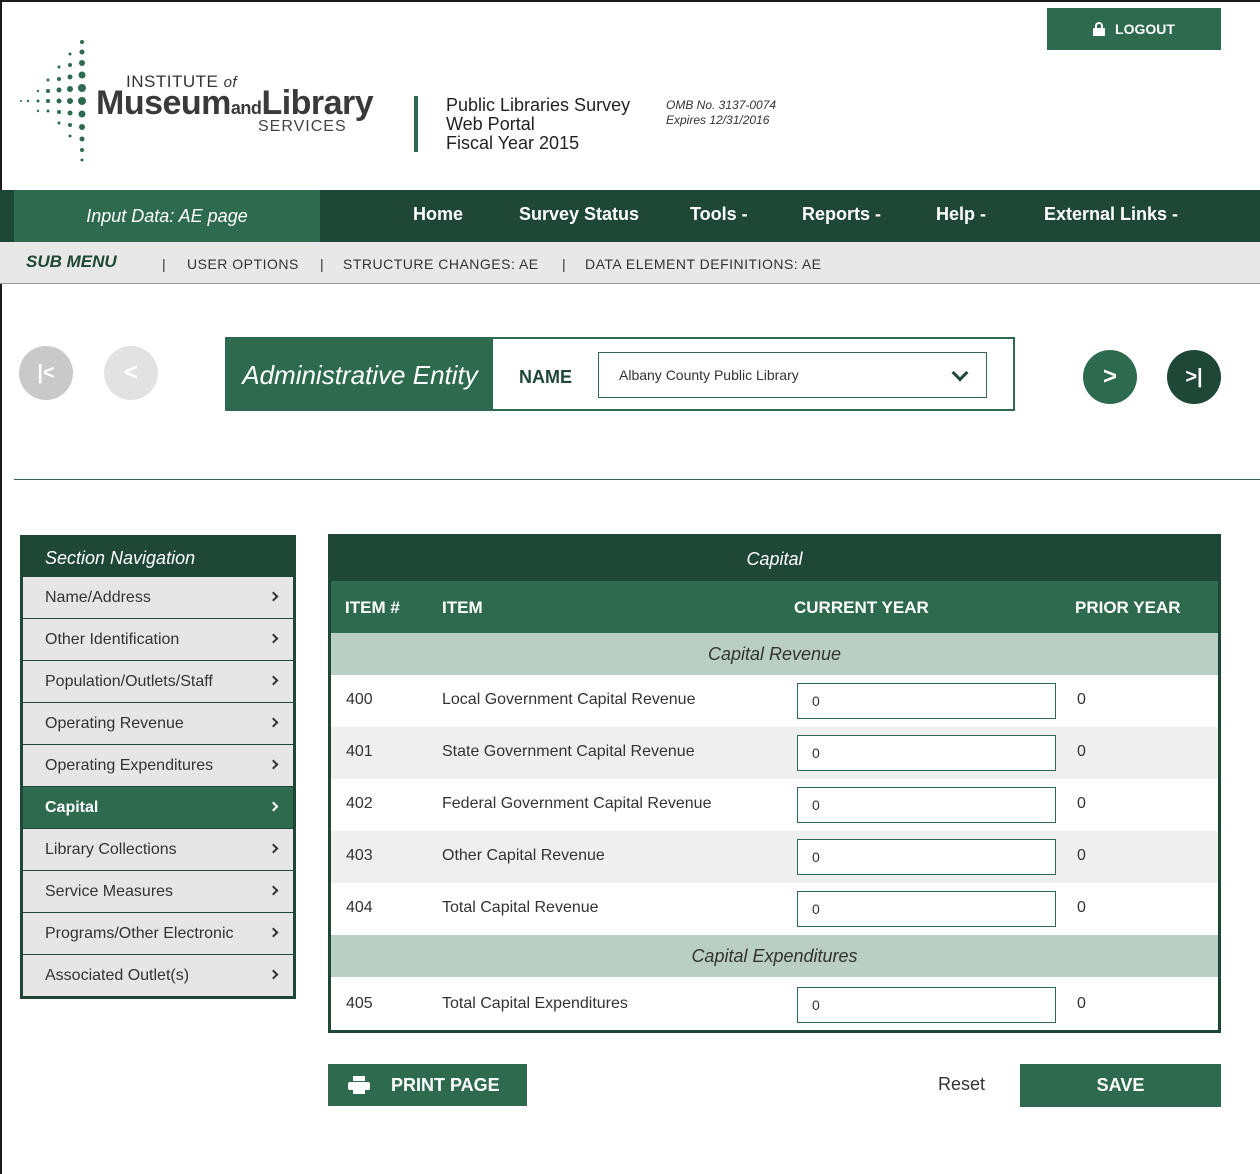 Image resolution: width=1260 pixels, height=1174 pixels. What do you see at coordinates (1111, 214) in the screenshot?
I see `nav-external-links: External Links -` at bounding box center [1111, 214].